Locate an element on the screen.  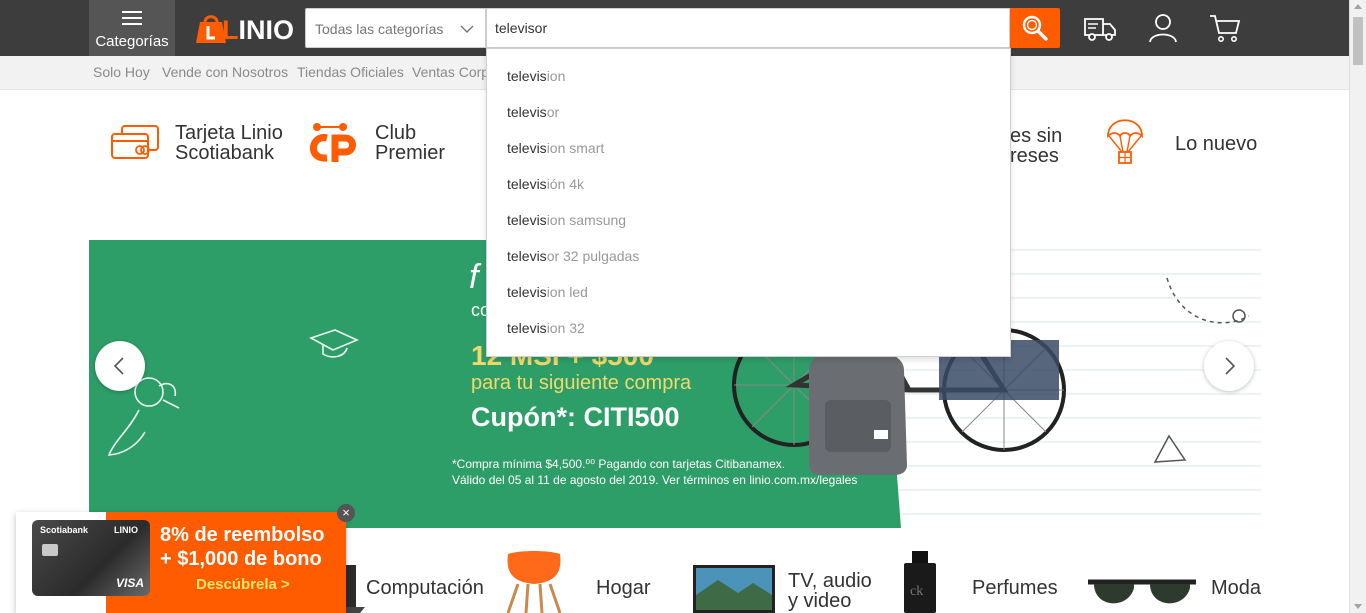
suggestion-item: television 32 is located at coordinates (546, 328).